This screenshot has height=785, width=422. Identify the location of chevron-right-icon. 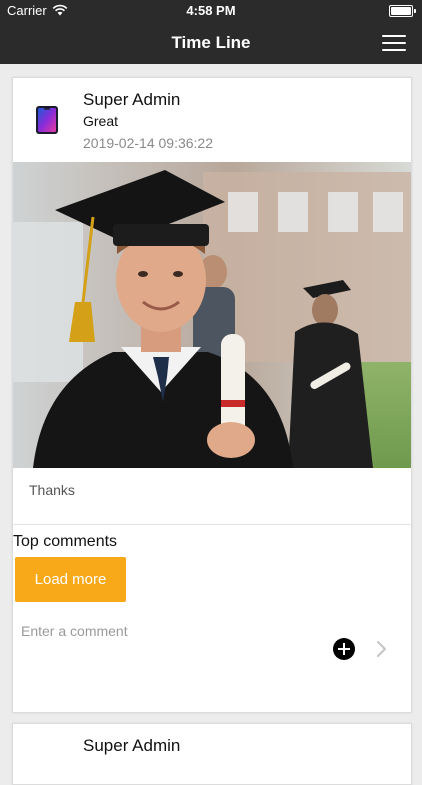
(382, 649).